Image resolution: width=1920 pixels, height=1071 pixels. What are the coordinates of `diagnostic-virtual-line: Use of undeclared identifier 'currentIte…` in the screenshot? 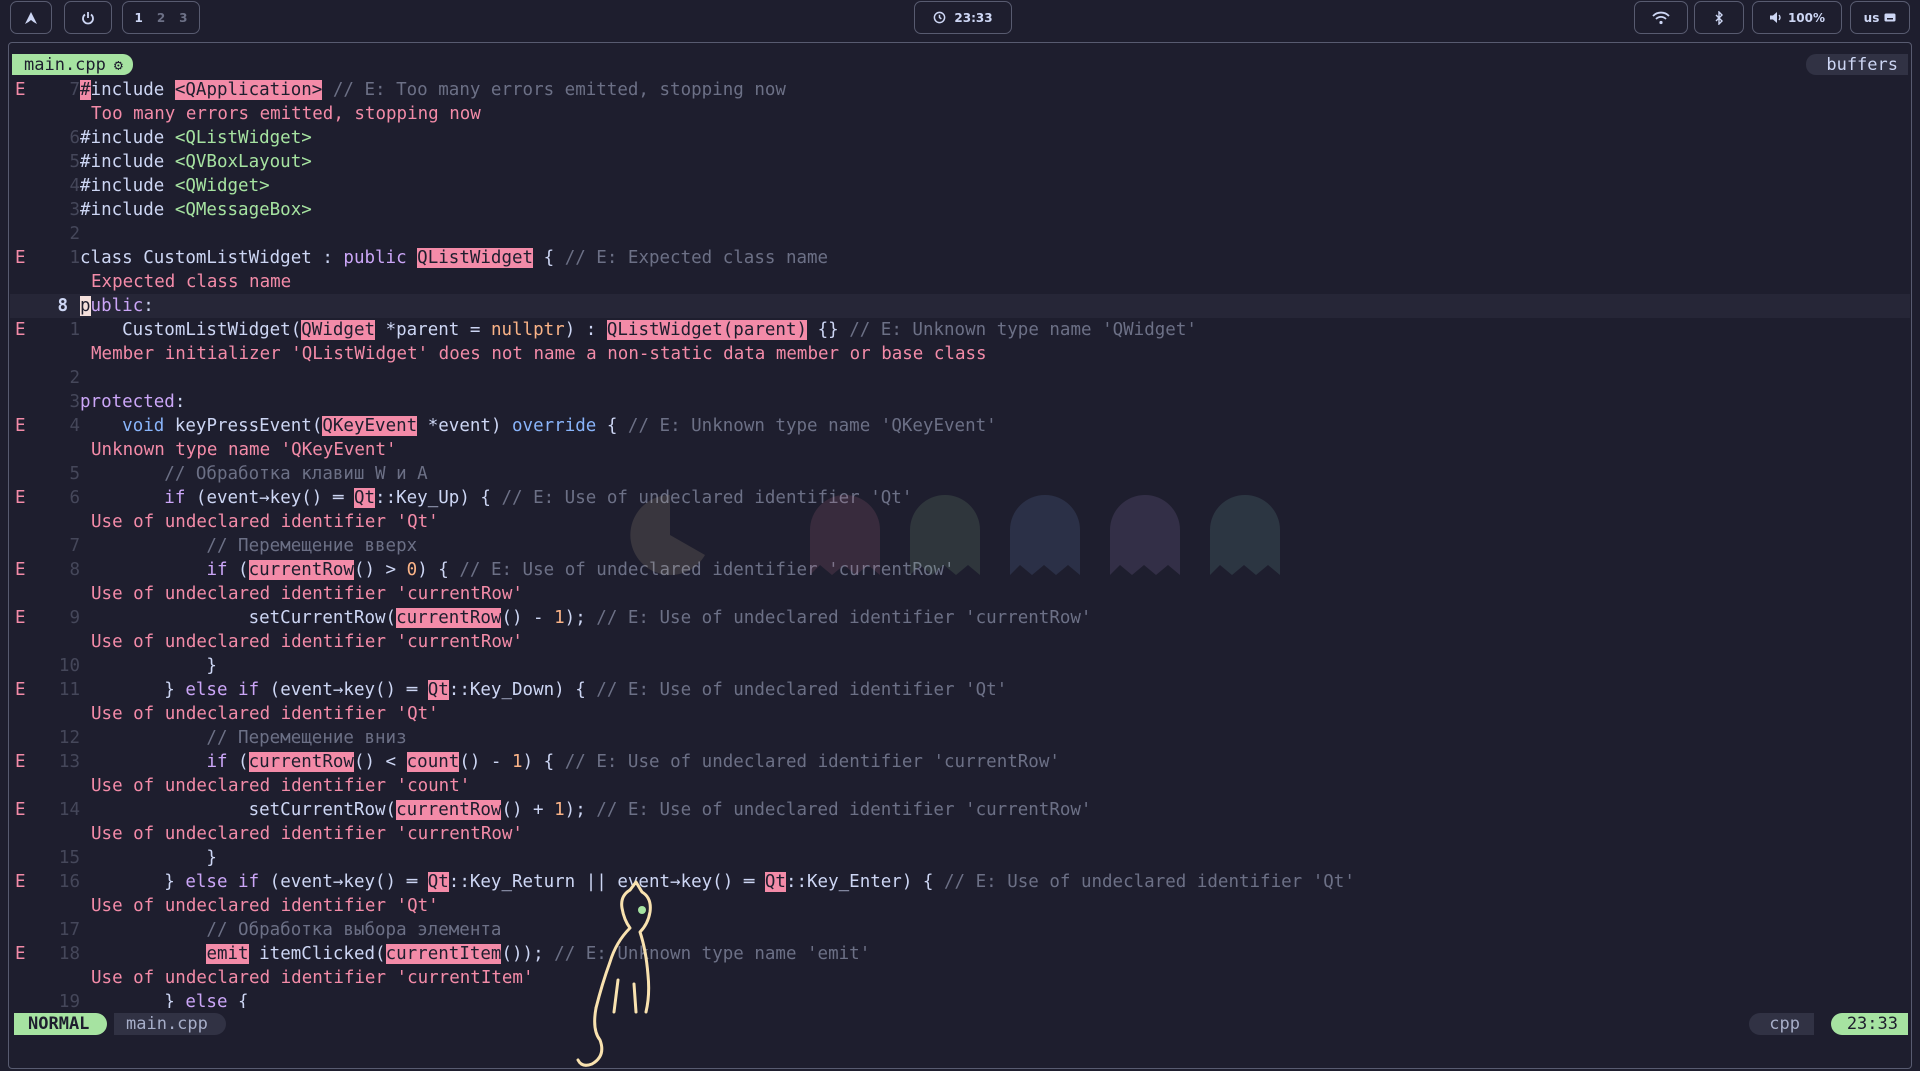 It's located at (960, 978).